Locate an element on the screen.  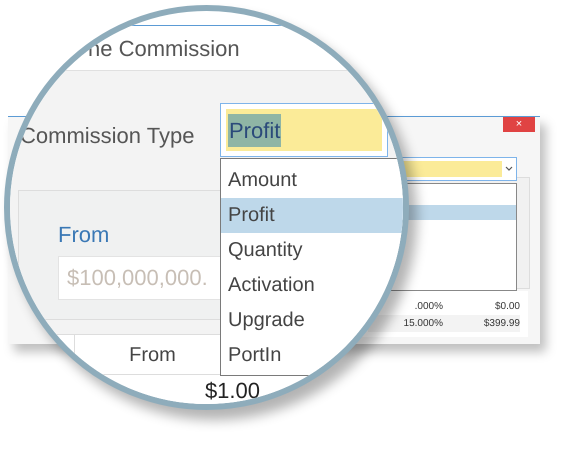
chevron-down-icon is located at coordinates (509, 169).